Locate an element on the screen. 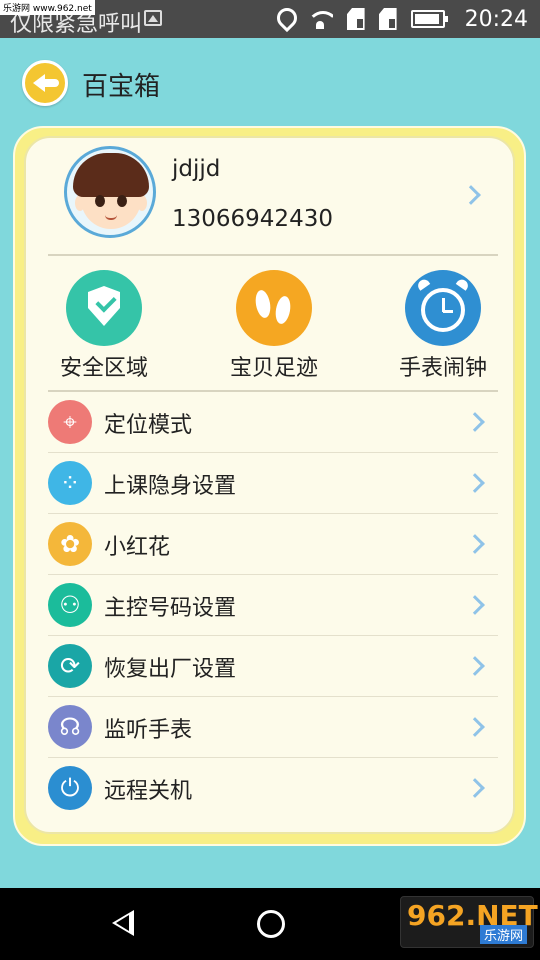  tool-label: 手表闹钟 is located at coordinates (442, 368).